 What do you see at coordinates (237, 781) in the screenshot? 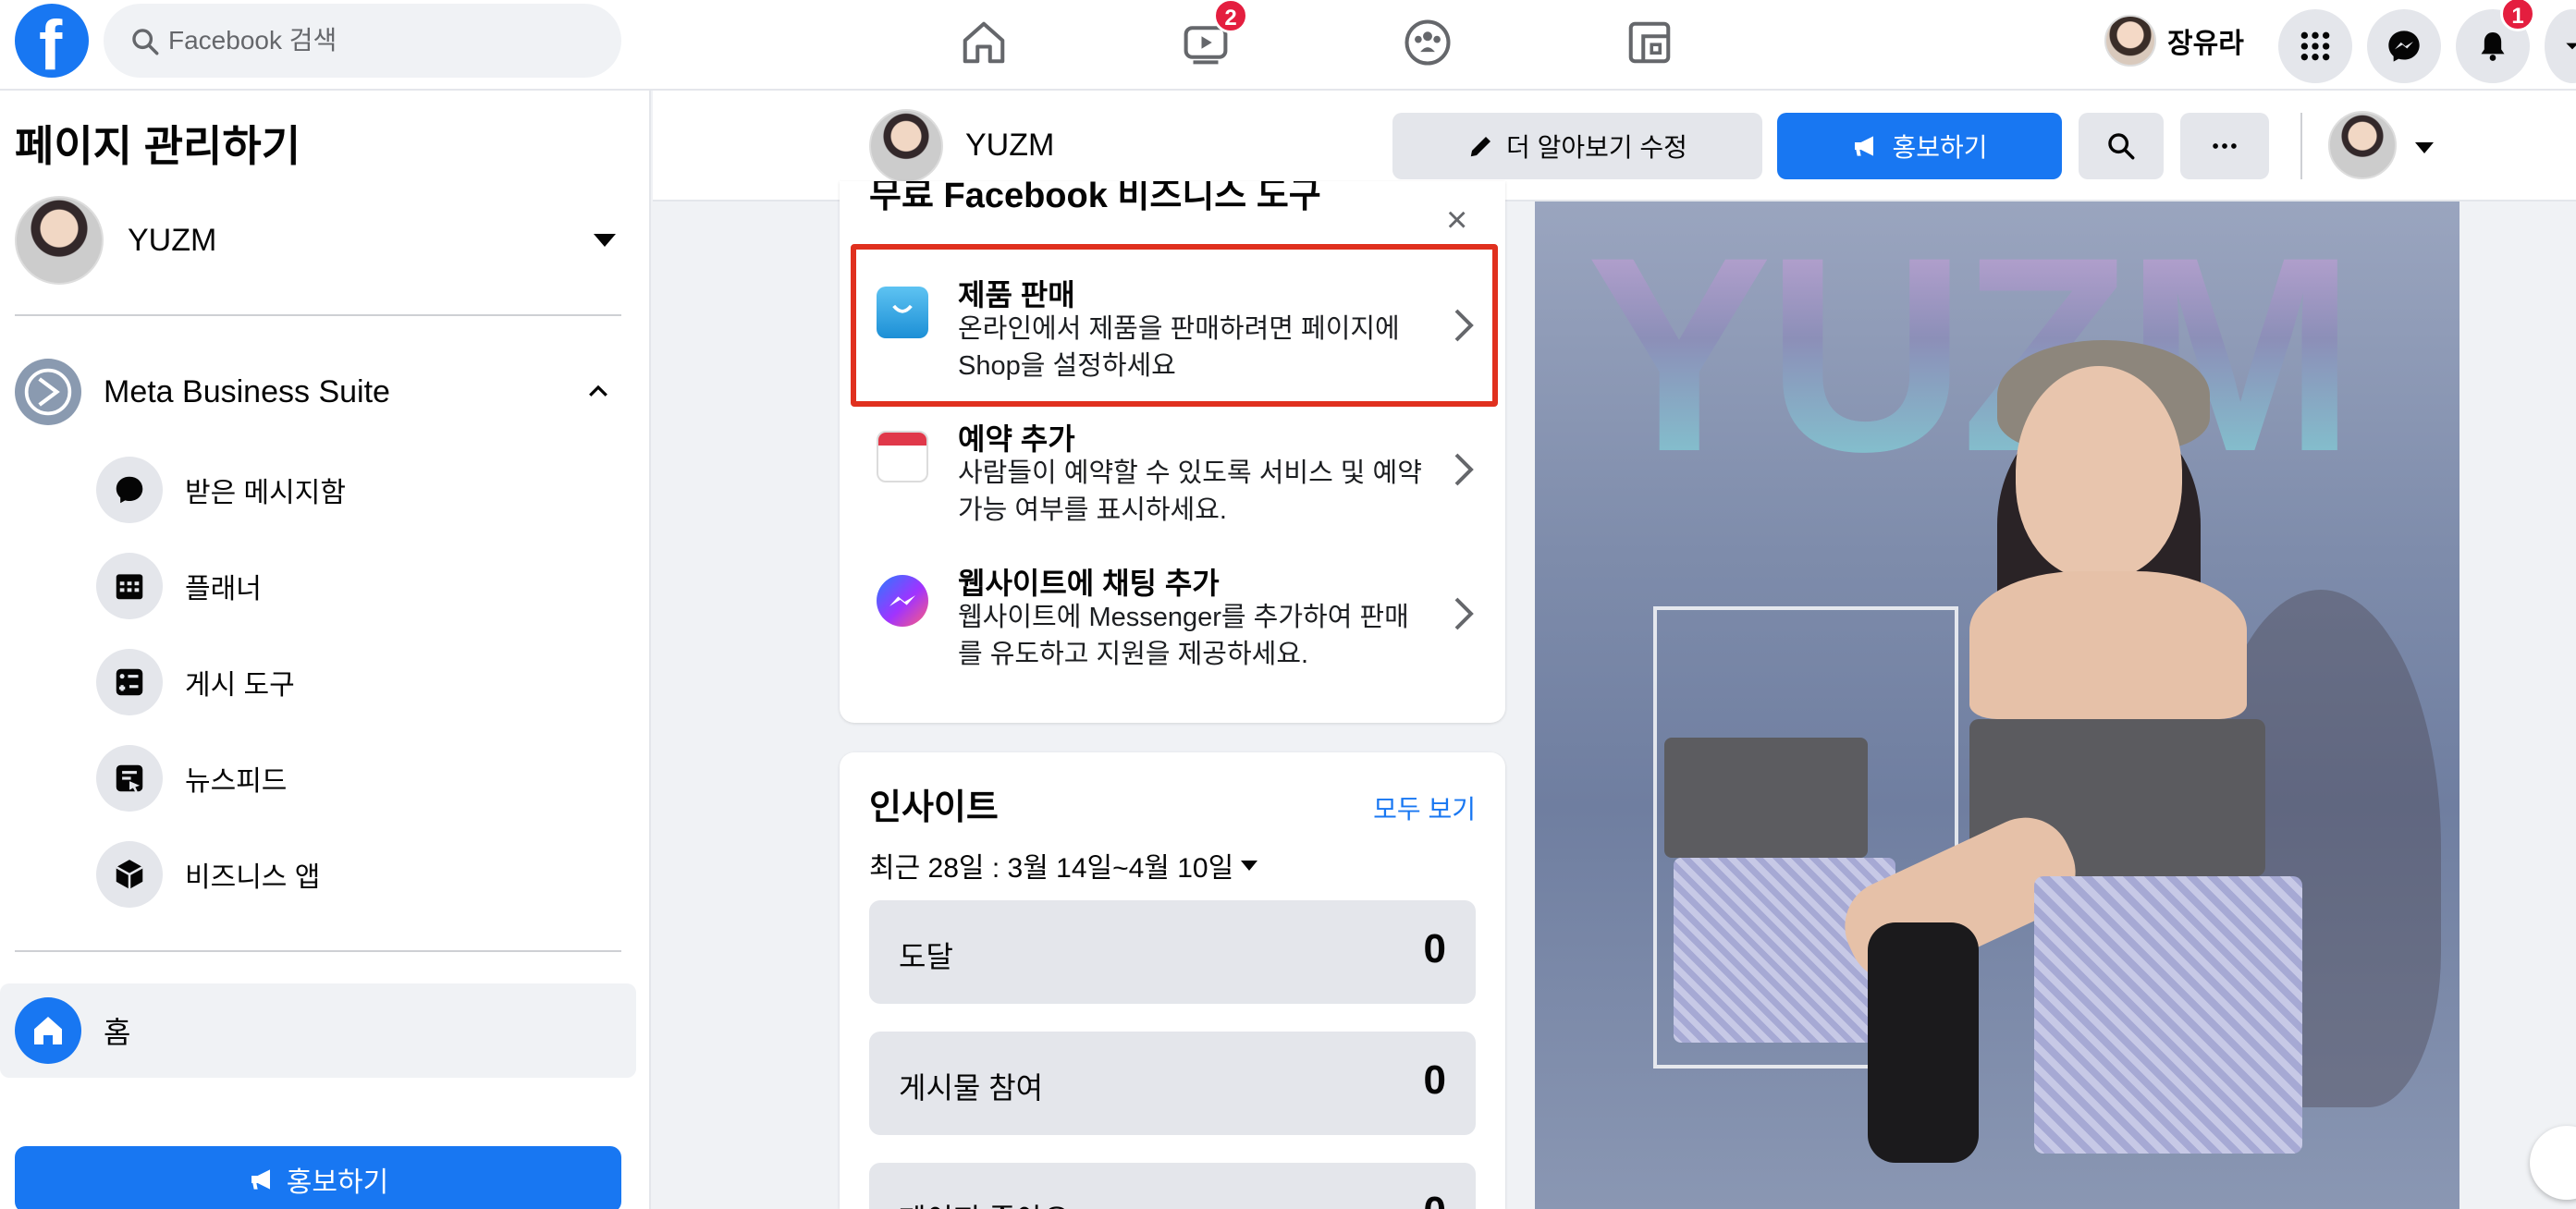
I see `sidebar-item-label: 뉴스피드` at bounding box center [237, 781].